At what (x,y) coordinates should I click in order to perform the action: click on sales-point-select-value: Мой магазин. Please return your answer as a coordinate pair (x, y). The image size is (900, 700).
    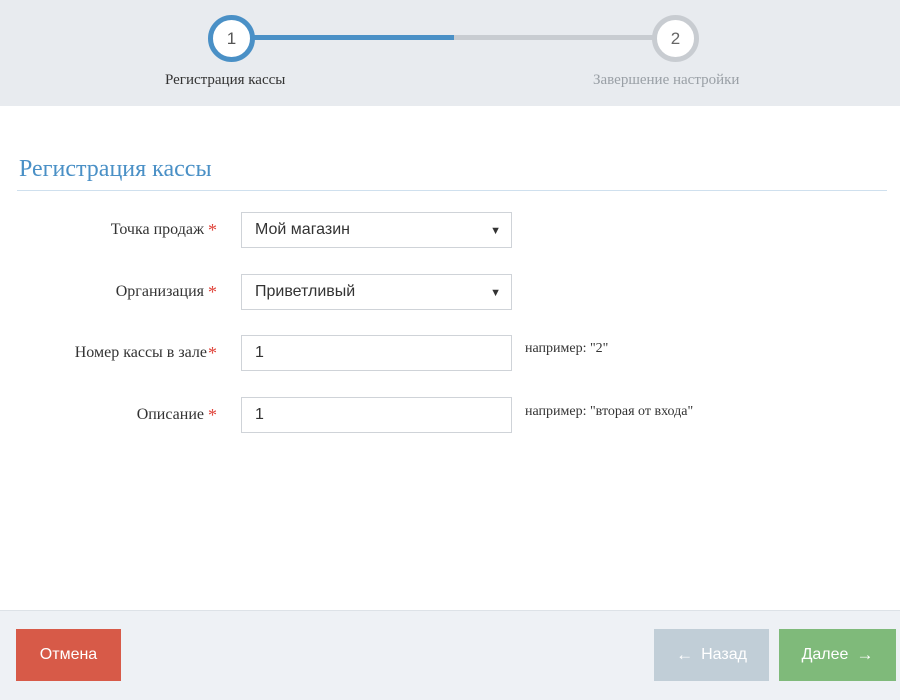
    Looking at the image, I should click on (302, 229).